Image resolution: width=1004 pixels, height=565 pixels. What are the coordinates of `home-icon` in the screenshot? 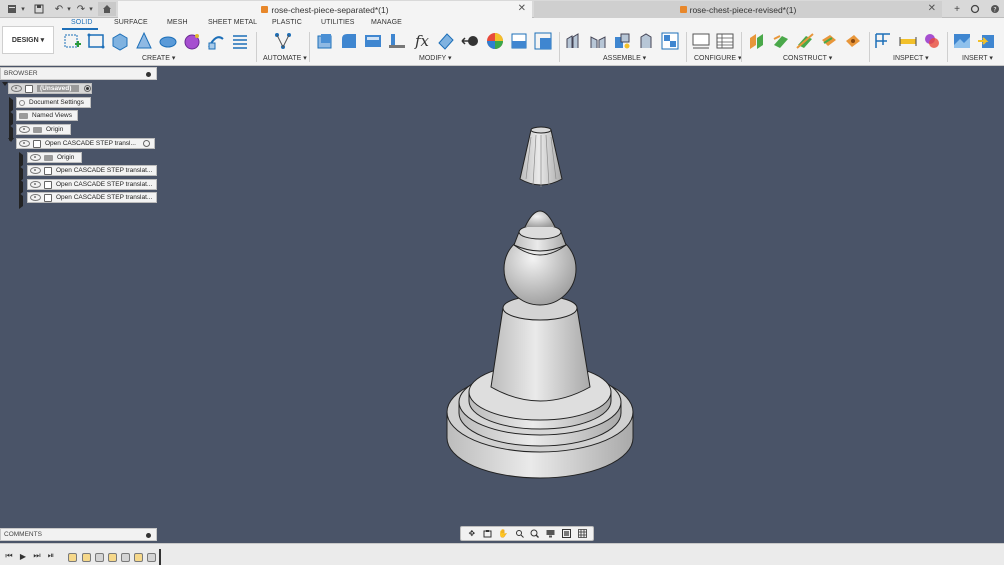 It's located at (107, 9).